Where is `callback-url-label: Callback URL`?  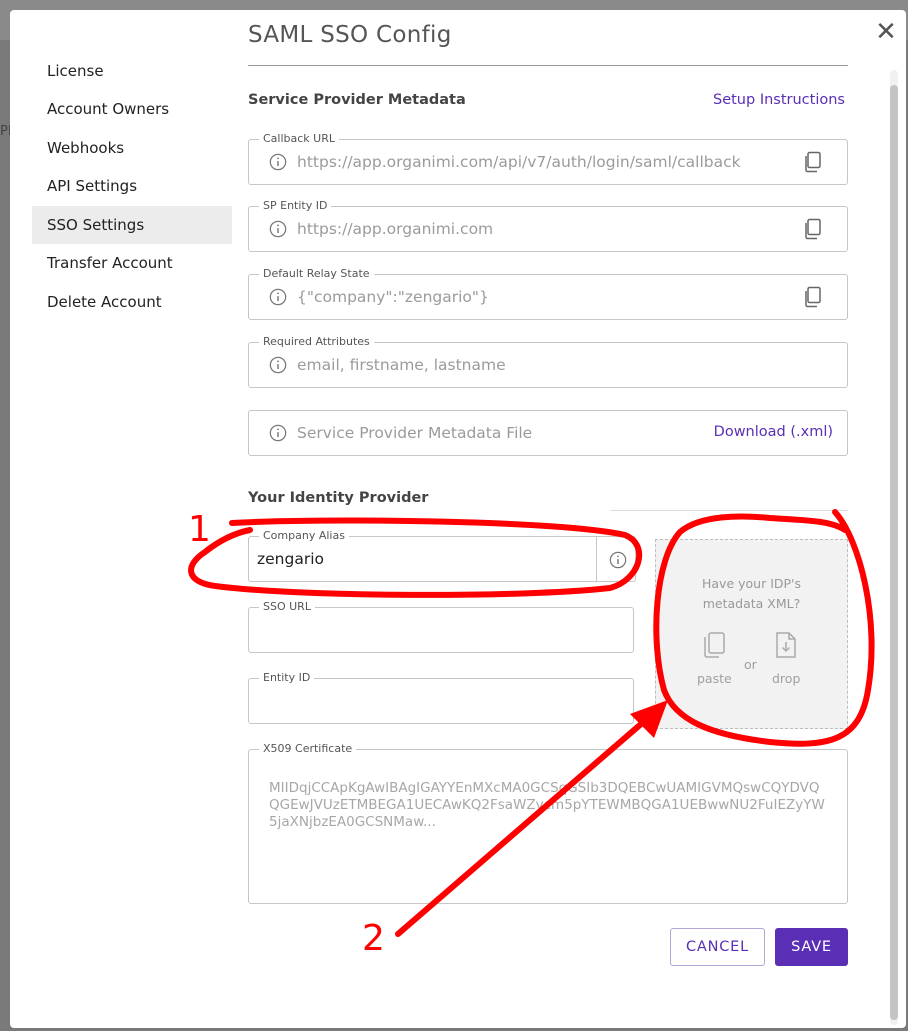 callback-url-label: Callback URL is located at coordinates (299, 138).